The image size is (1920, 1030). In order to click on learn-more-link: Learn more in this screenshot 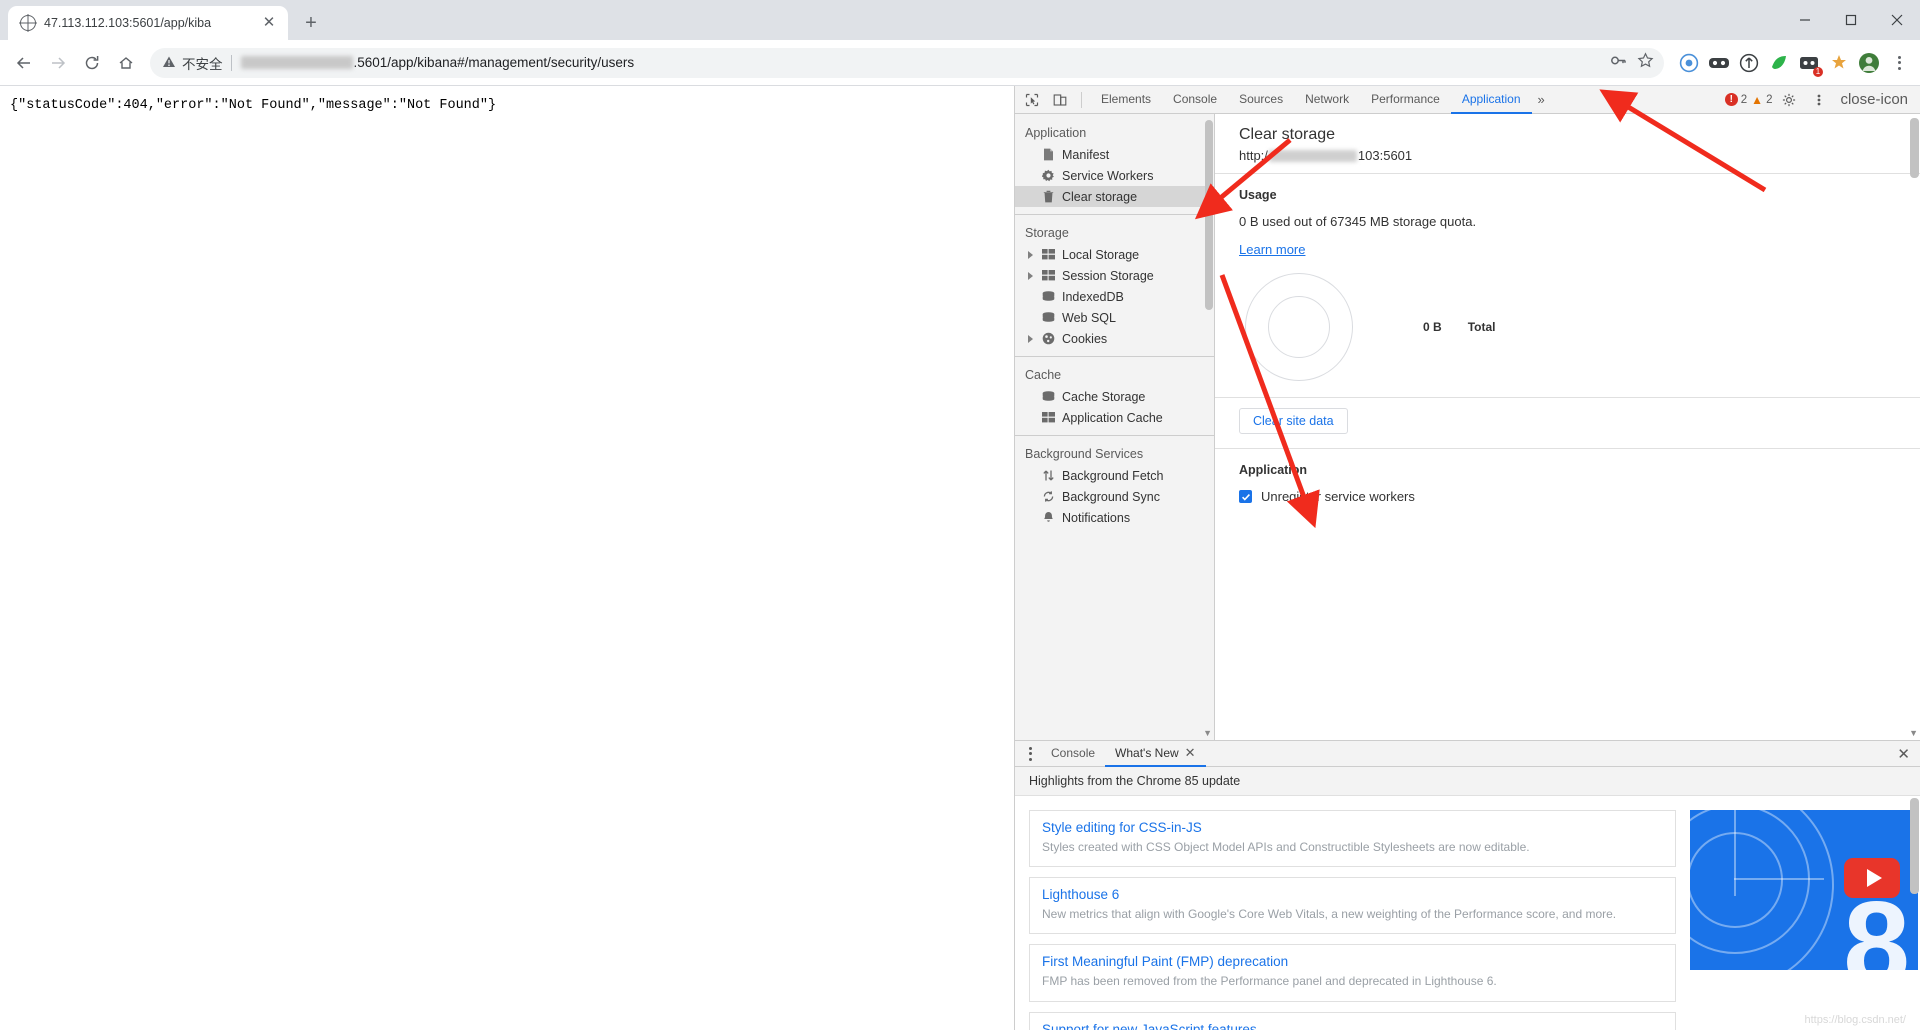, I will do `click(1272, 249)`.